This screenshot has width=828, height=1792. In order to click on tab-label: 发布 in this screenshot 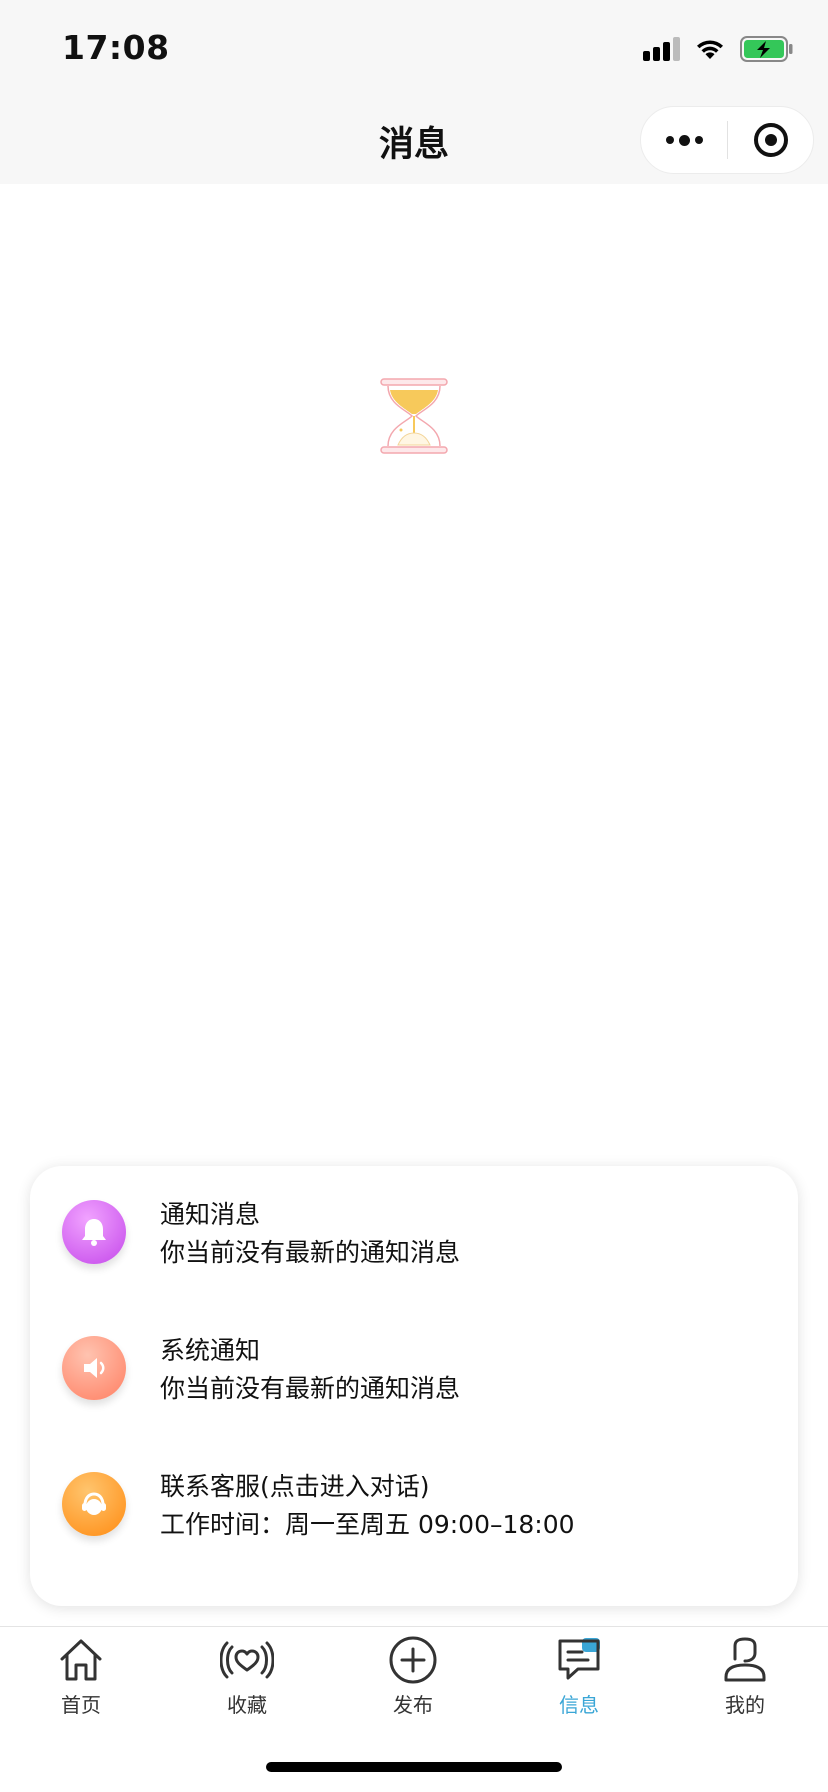, I will do `click(413, 1705)`.